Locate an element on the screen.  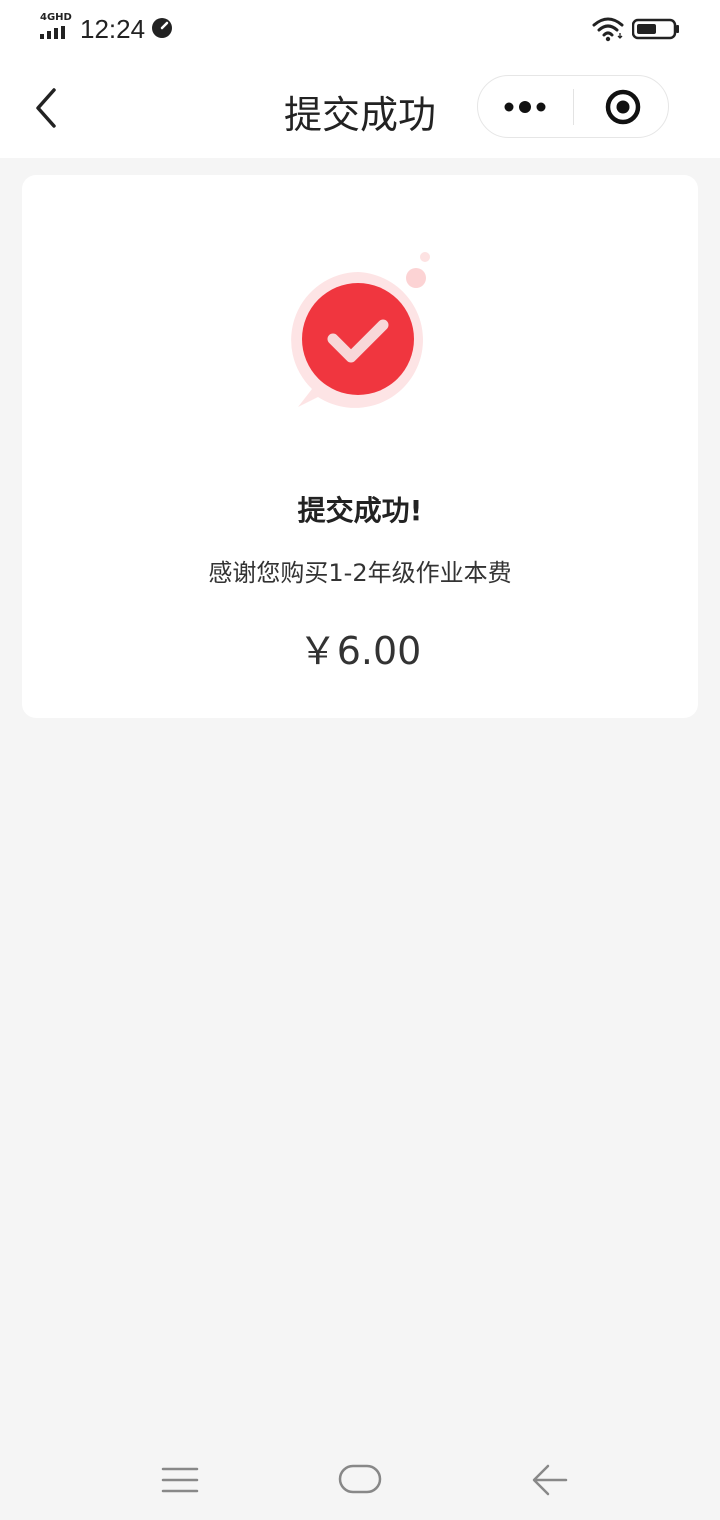
status-time: 12:24 is located at coordinates (113, 29).